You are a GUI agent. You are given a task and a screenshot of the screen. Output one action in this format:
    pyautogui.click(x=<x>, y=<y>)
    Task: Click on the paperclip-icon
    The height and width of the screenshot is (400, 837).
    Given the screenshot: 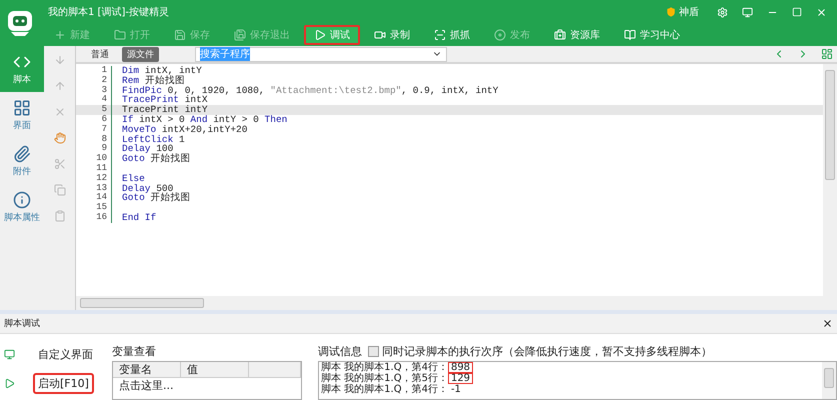 What is the action you would take?
    pyautogui.click(x=22, y=153)
    